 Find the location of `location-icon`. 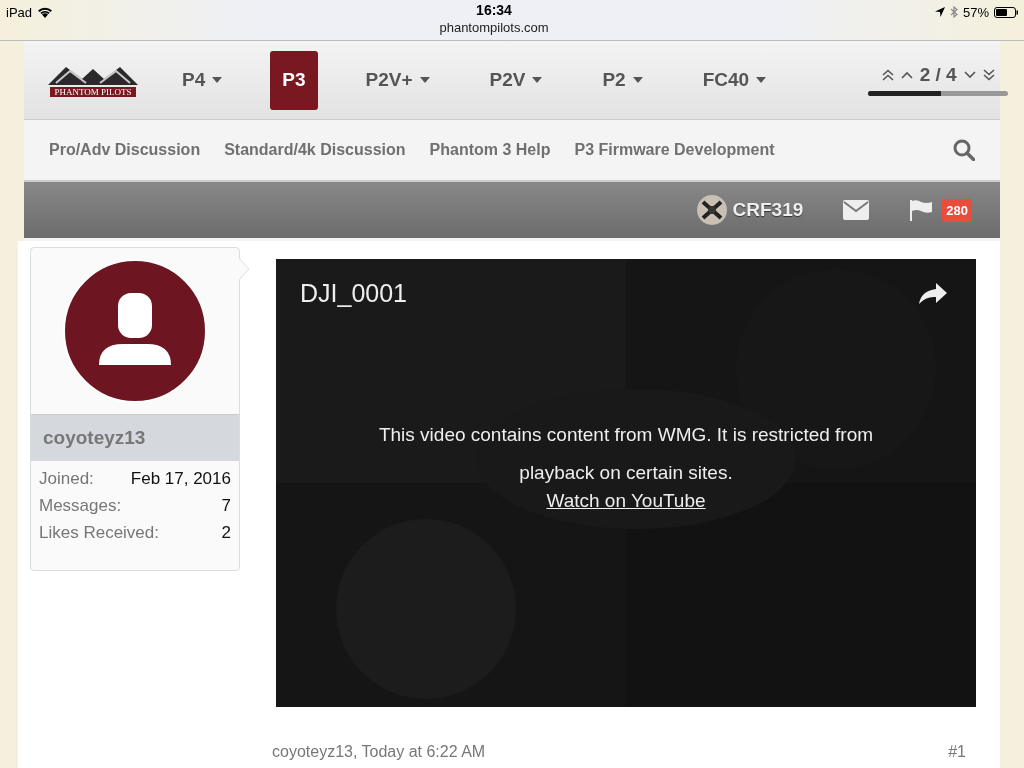

location-icon is located at coordinates (939, 12).